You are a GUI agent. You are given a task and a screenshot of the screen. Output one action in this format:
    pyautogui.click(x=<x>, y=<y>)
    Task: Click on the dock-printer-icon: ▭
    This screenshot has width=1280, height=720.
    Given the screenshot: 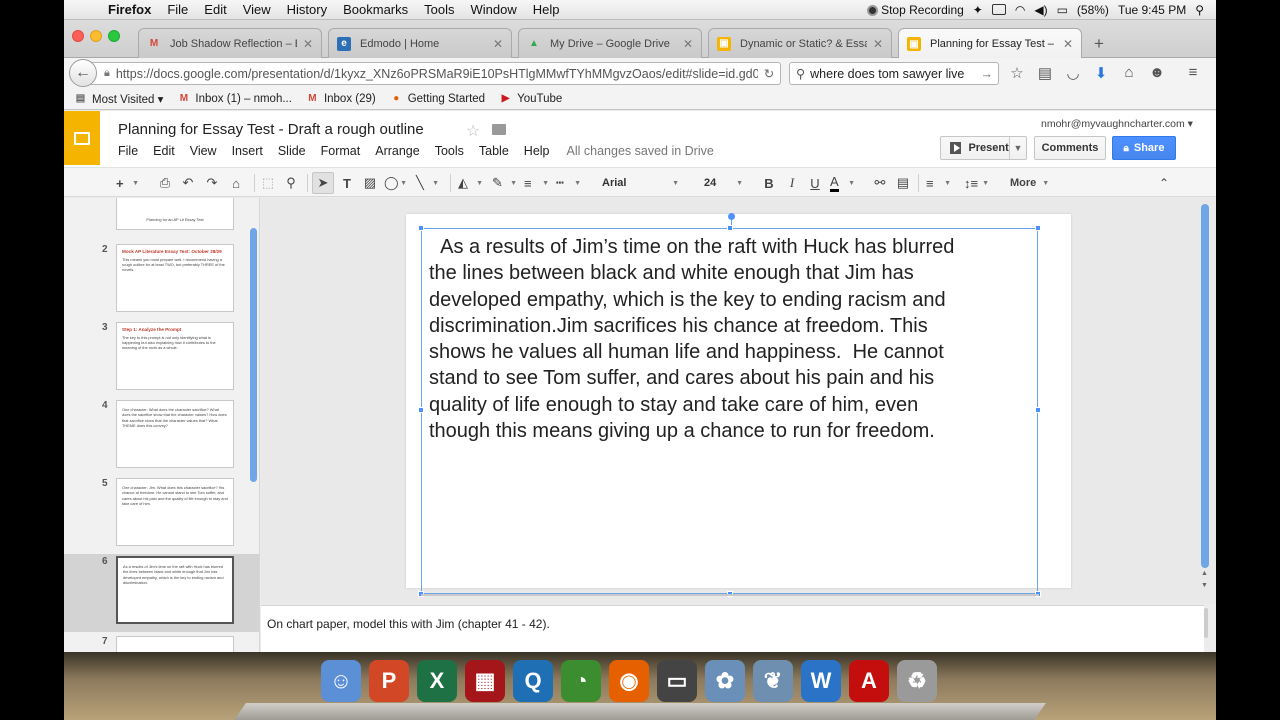 What is the action you would take?
    pyautogui.click(x=677, y=681)
    